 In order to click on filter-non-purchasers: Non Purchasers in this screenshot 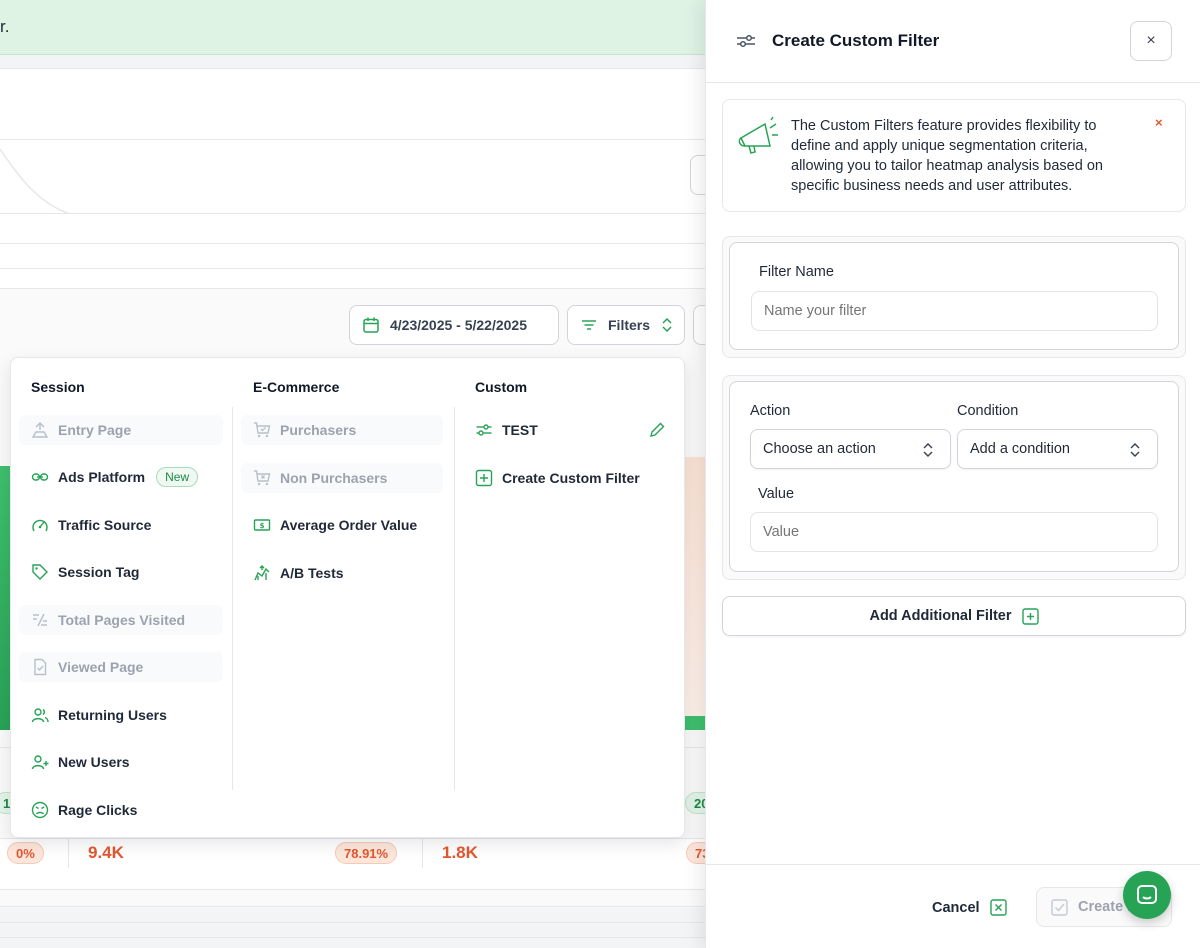, I will do `click(342, 478)`.